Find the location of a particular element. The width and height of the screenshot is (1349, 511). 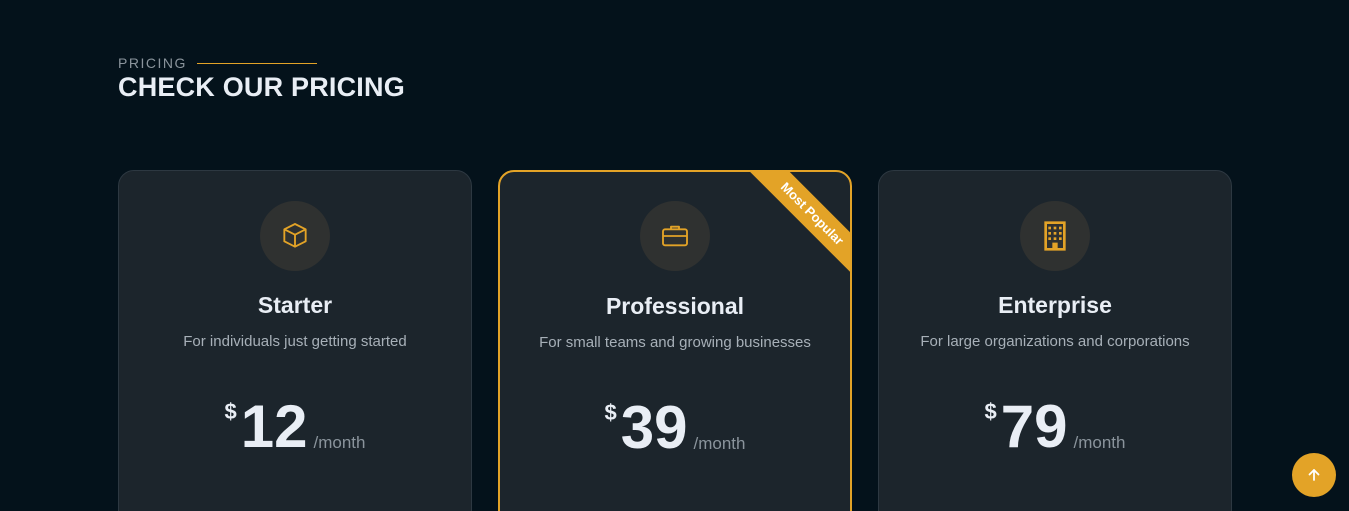

plan-description: For small teams and growing businesses is located at coordinates (675, 342).